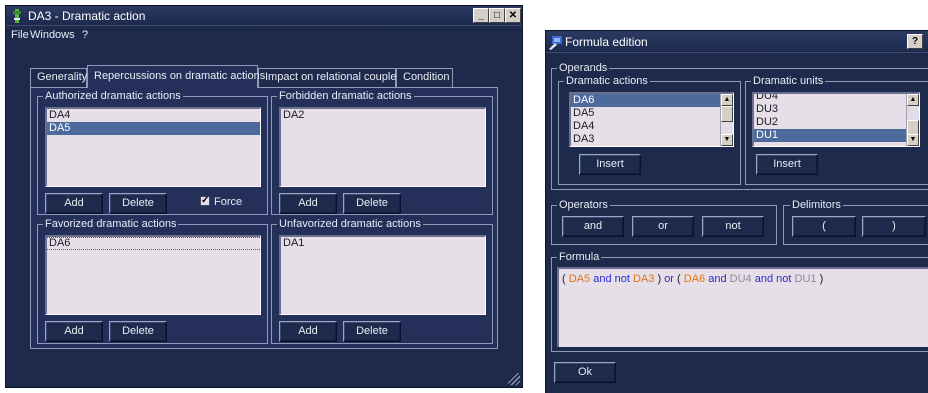  Describe the element at coordinates (610, 164) in the screenshot. I see `insert-dramatic-action-button: Insert` at that location.